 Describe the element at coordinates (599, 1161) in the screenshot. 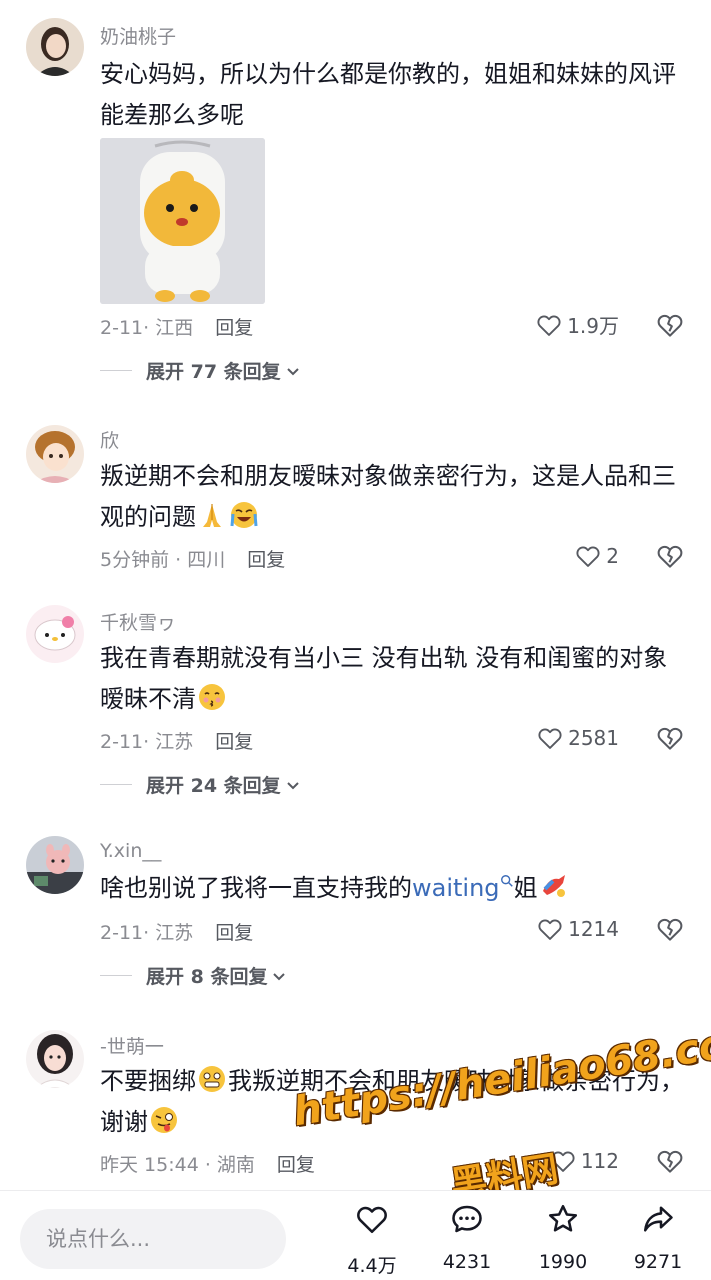

I see `like-count: 112` at that location.